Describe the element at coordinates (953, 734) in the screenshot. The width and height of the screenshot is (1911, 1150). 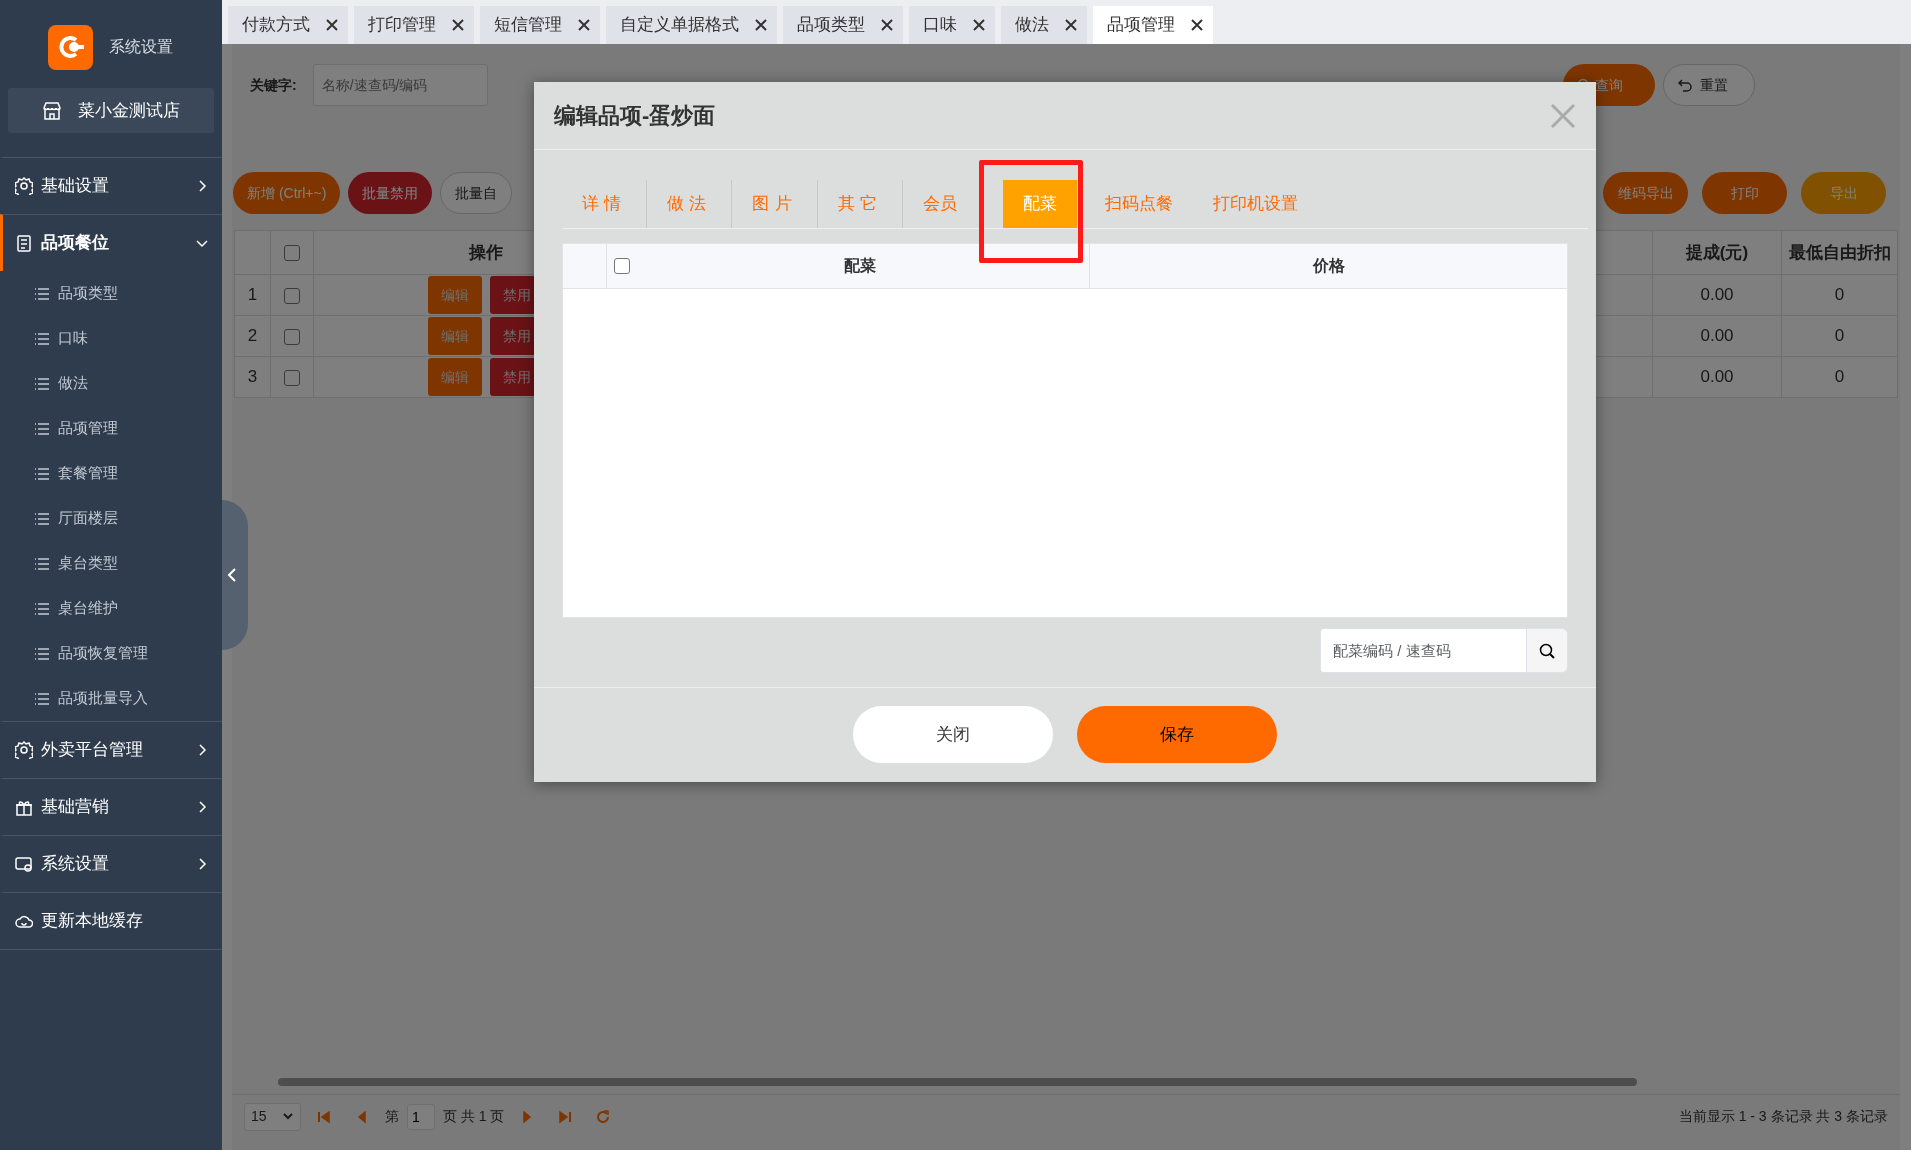
I see `dialog-button: 关闭` at that location.